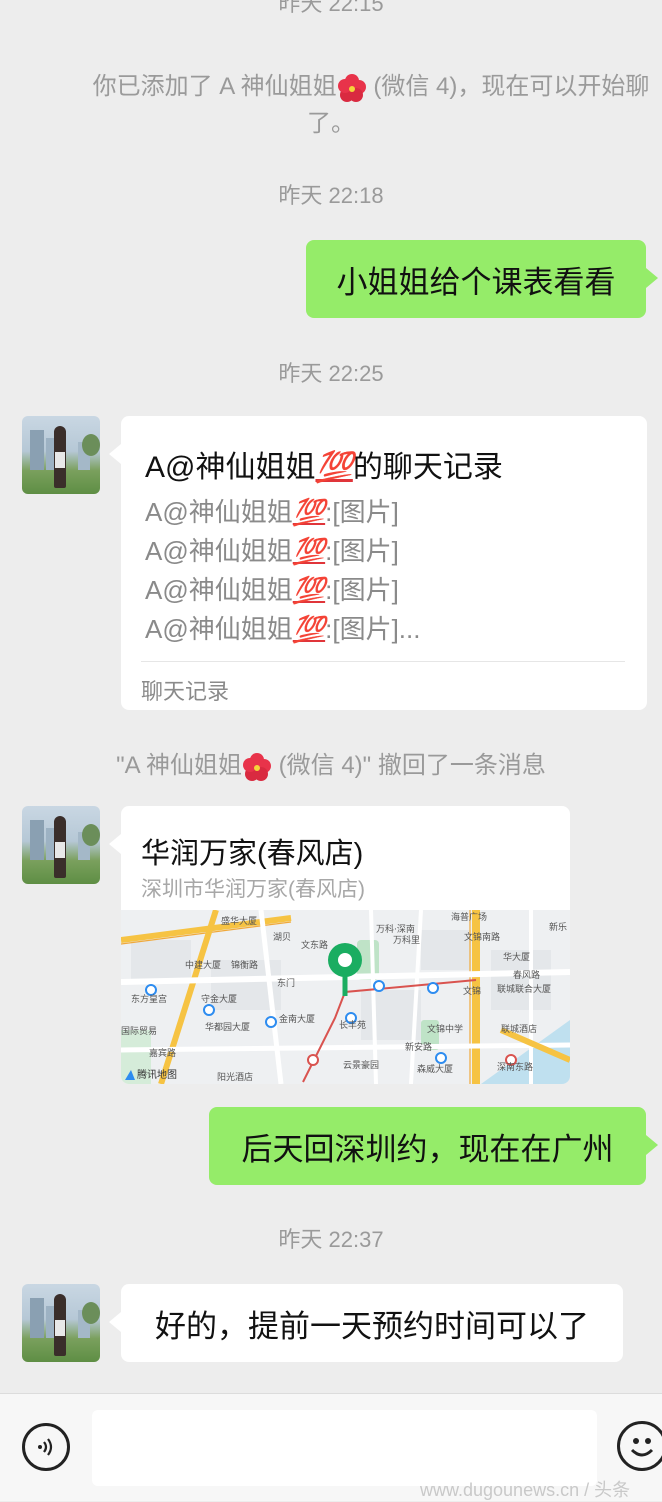 The image size is (662, 1502). What do you see at coordinates (297, 1019) in the screenshot?
I see `map-label: 金南大厦` at bounding box center [297, 1019].